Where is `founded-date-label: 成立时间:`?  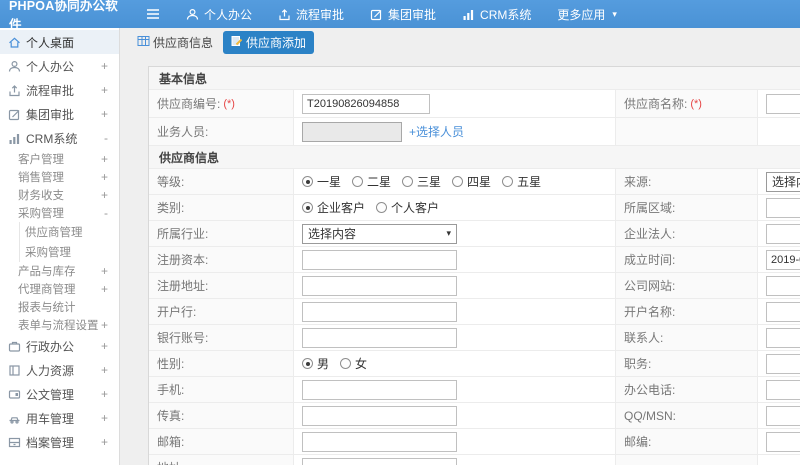 founded-date-label: 成立时间: is located at coordinates (687, 260).